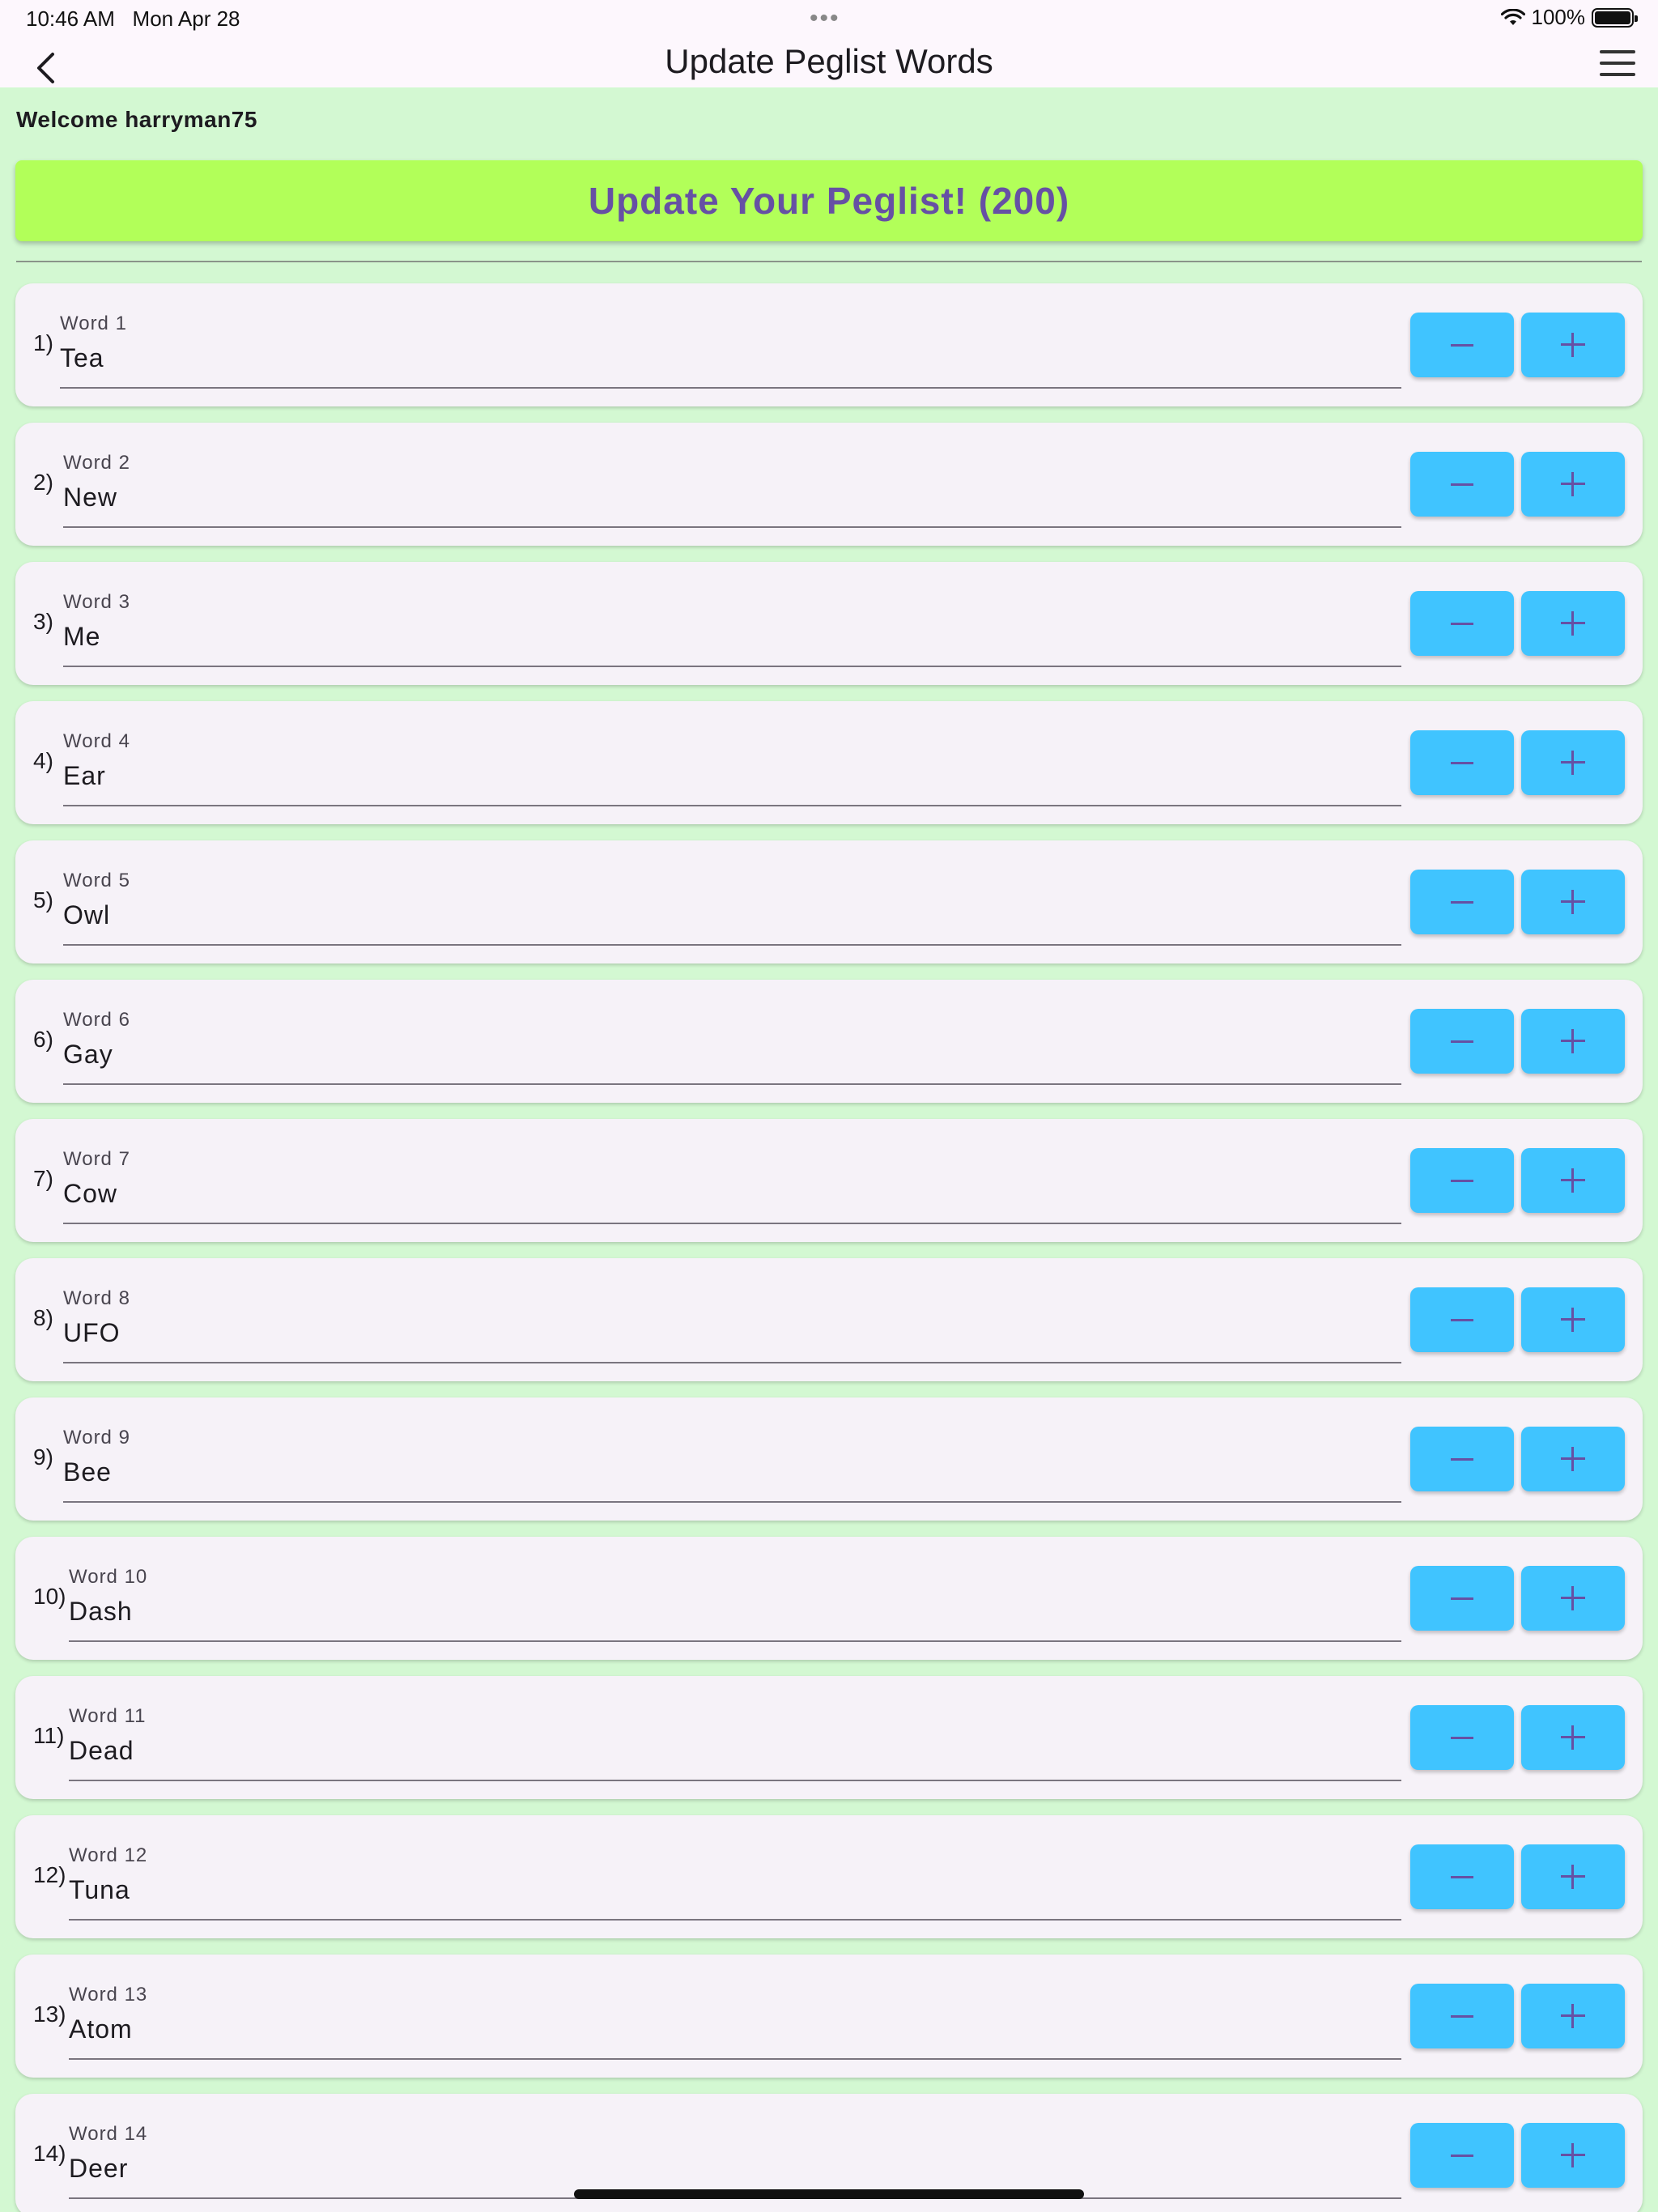 The image size is (1658, 2212). Describe the element at coordinates (825, 19) in the screenshot. I see `multitasking-dots-icon: •••` at that location.